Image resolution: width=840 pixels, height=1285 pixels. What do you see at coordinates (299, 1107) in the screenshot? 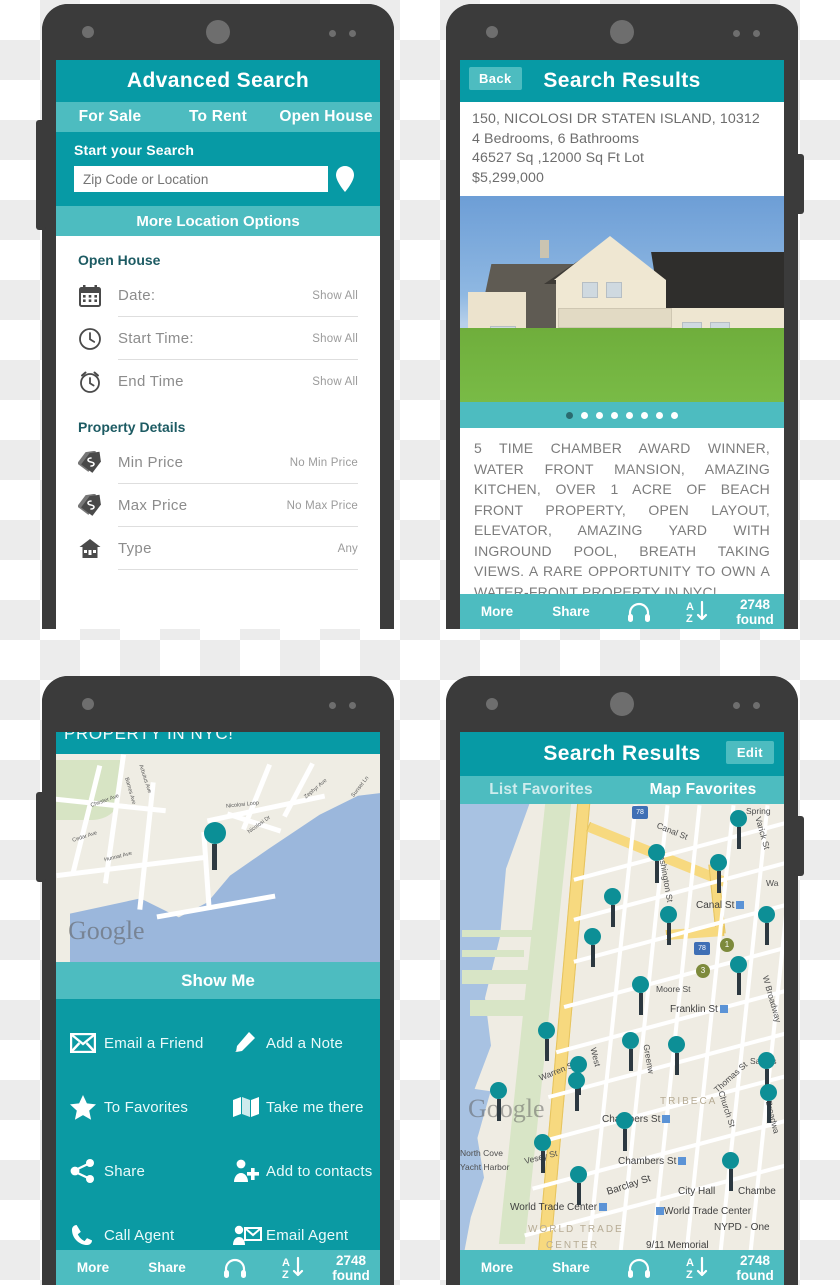
I see `action-take-me-there: Take me there` at bounding box center [299, 1107].